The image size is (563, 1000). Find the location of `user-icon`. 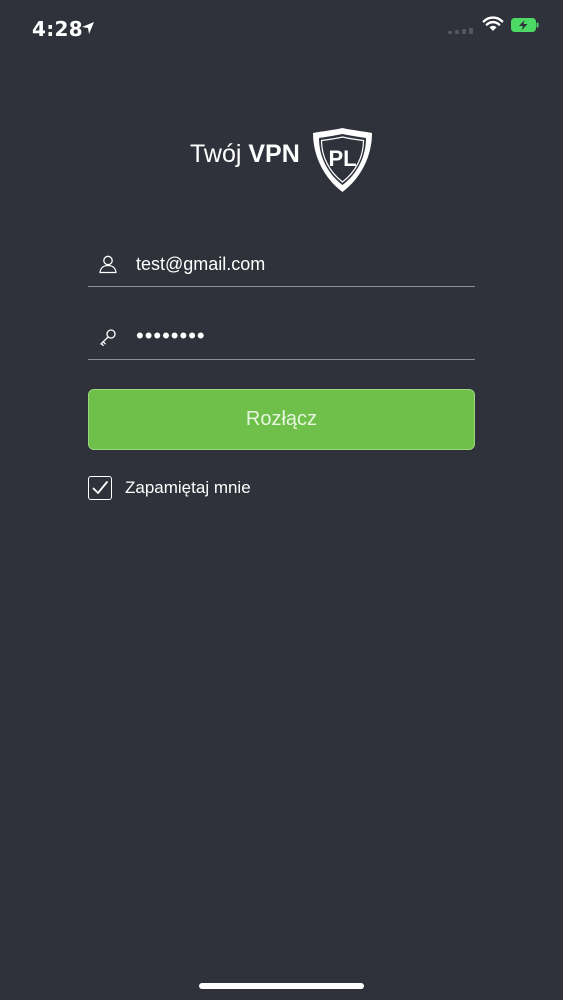

user-icon is located at coordinates (108, 264).